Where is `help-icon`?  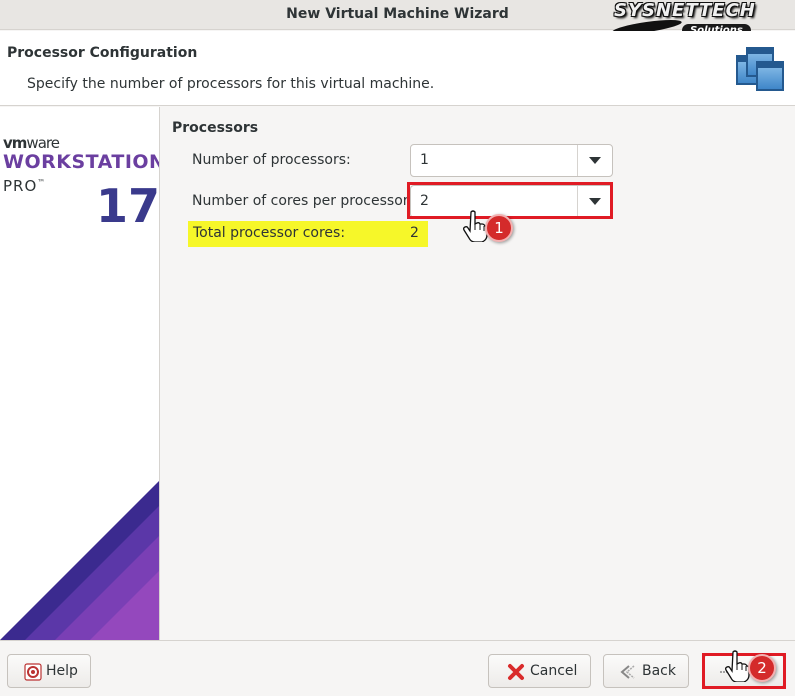
help-icon is located at coordinates (33, 672).